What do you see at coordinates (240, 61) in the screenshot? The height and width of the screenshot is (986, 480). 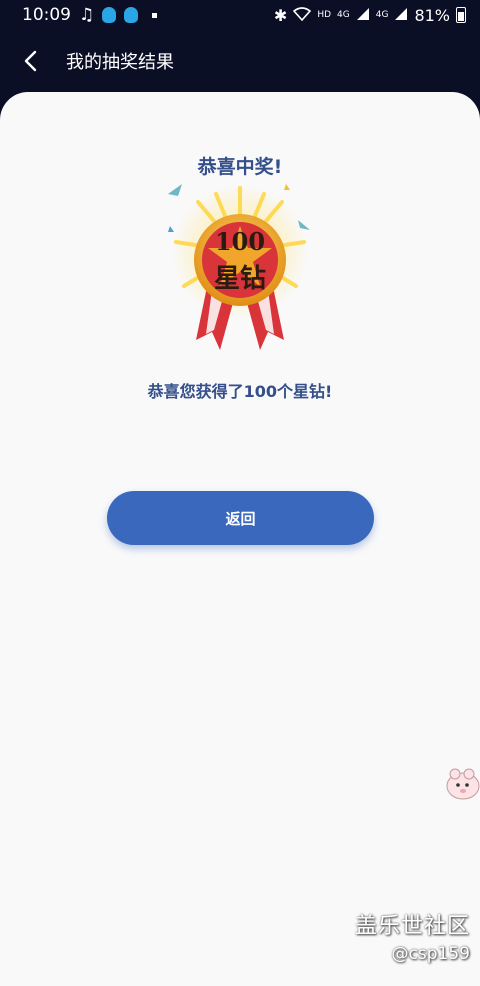 I see `nav-bar: 我的抽奖结果` at bounding box center [240, 61].